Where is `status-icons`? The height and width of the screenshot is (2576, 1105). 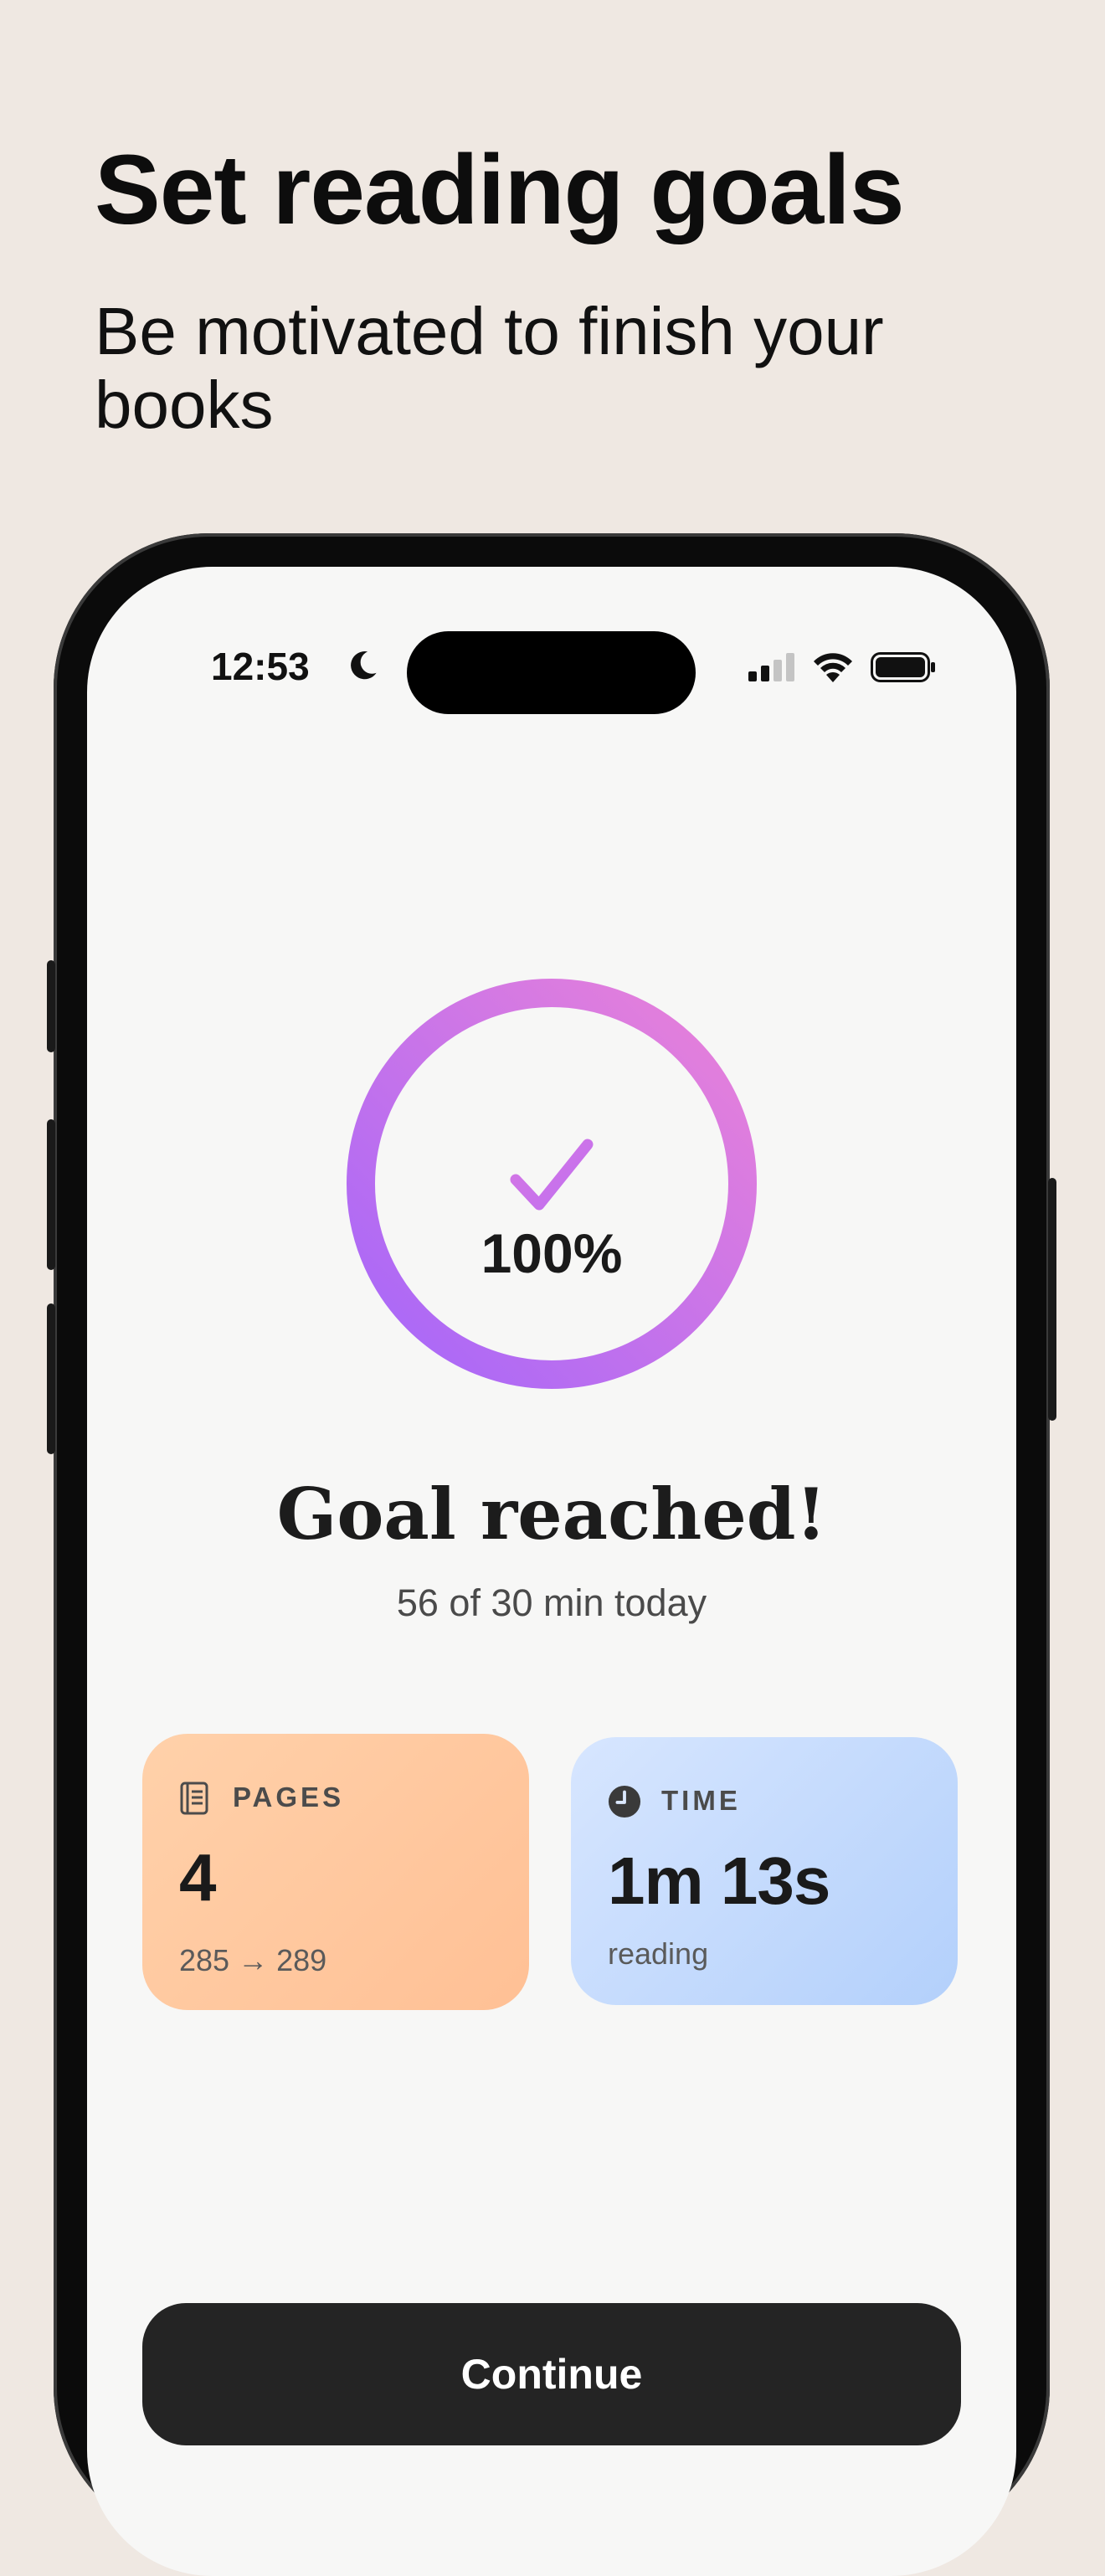 status-icons is located at coordinates (842, 667).